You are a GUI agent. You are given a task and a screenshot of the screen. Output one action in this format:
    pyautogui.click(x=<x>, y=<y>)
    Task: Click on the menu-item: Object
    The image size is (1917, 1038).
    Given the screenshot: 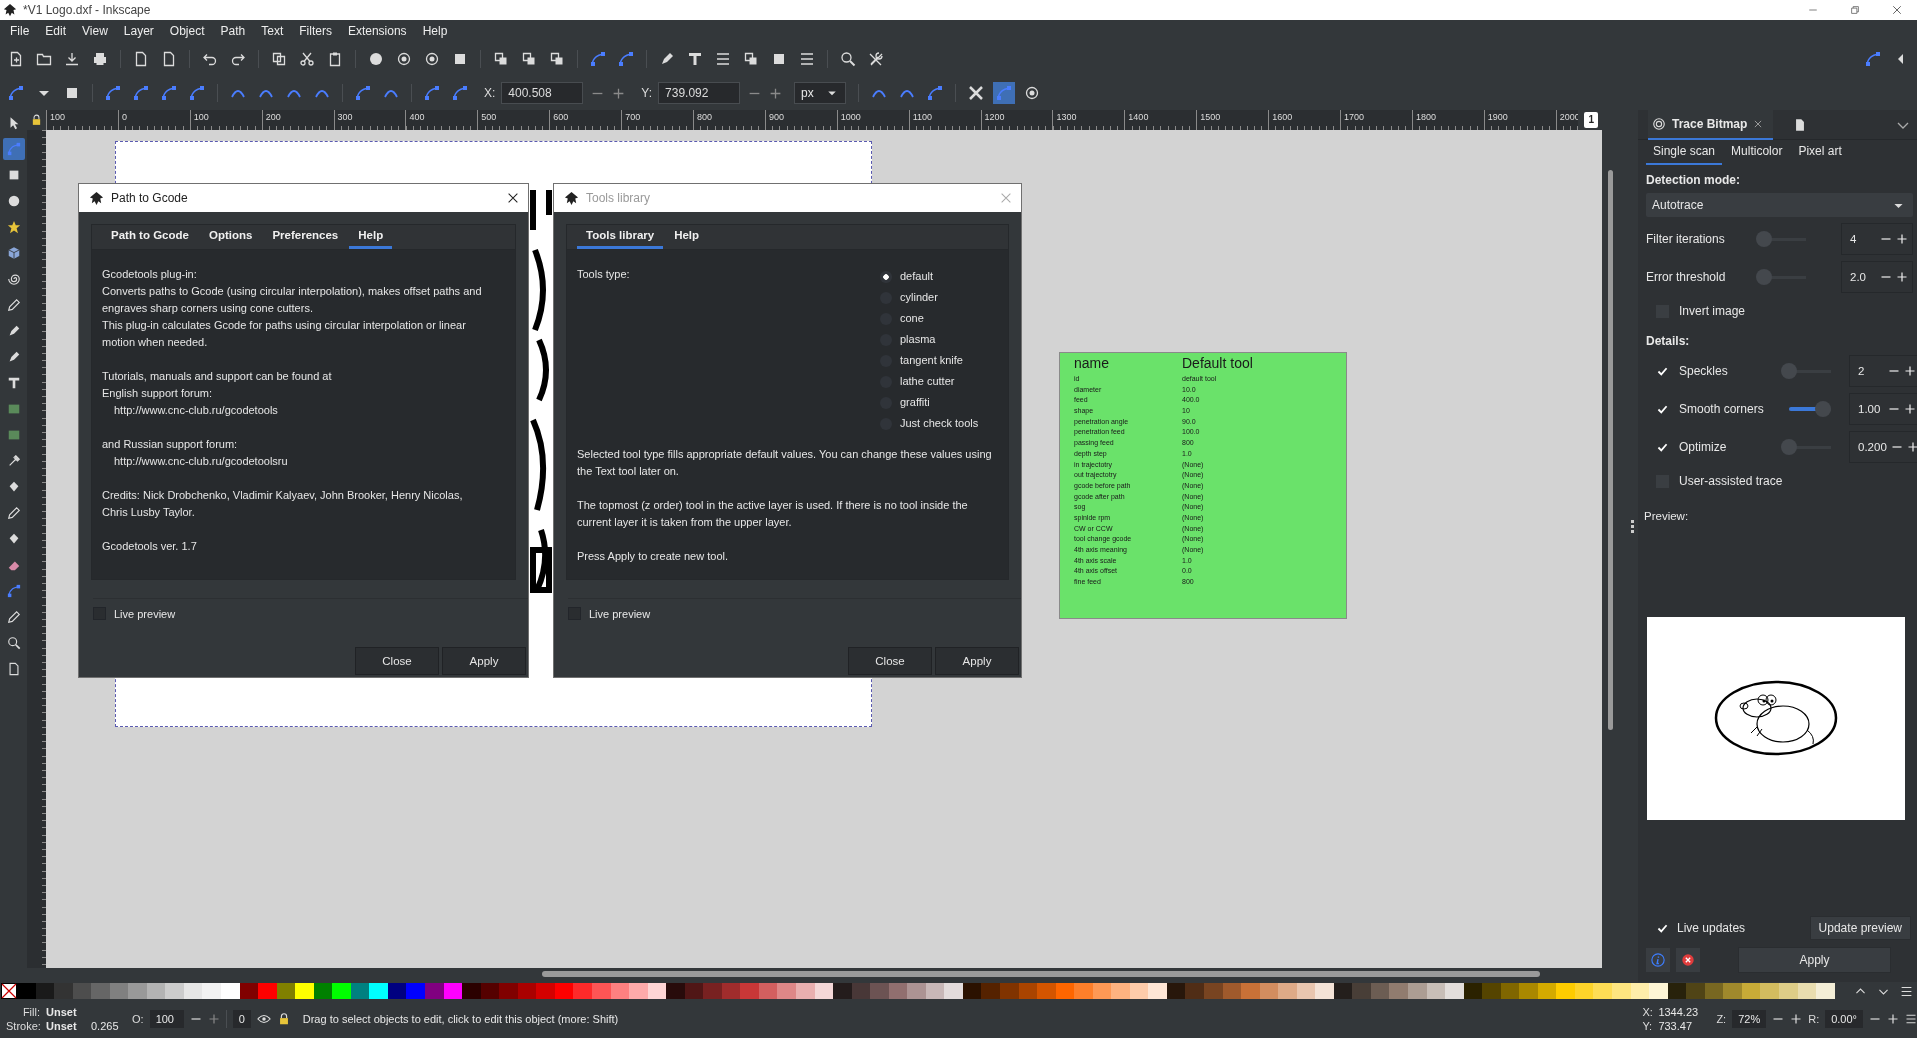 What is the action you would take?
    pyautogui.click(x=187, y=31)
    